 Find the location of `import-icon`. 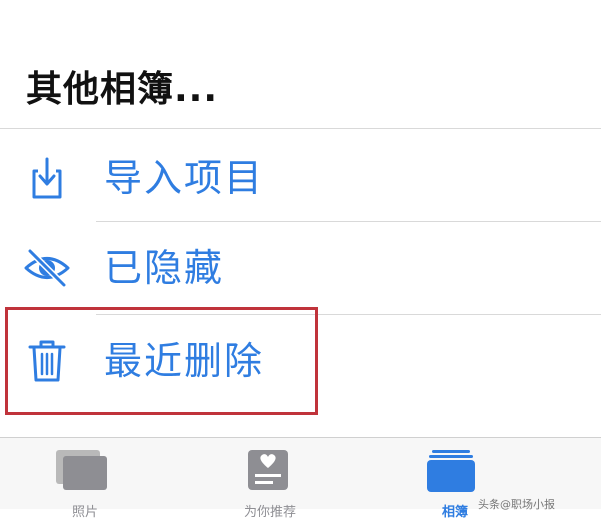

import-icon is located at coordinates (47, 178).